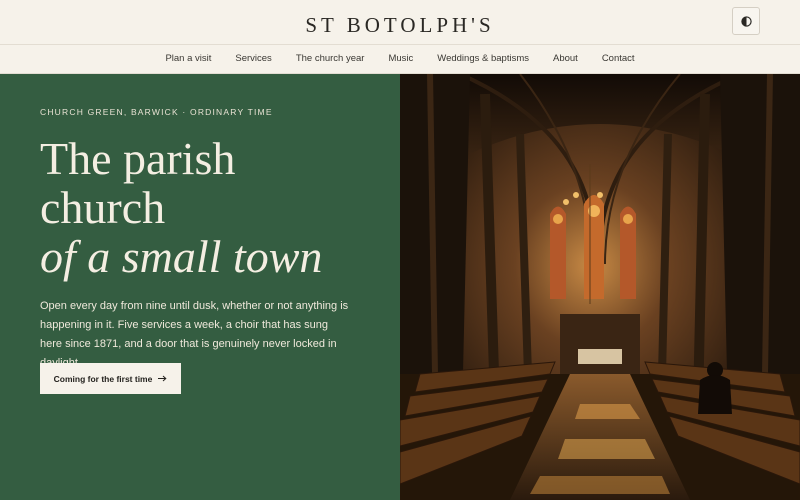 This screenshot has height=500, width=800. I want to click on site-title: ST BOTOLPH'S, so click(400, 25).